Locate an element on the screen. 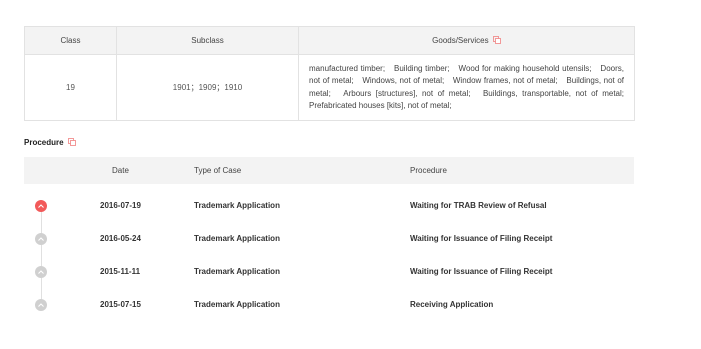  goods-header-label: Goods/Services is located at coordinates (460, 40).